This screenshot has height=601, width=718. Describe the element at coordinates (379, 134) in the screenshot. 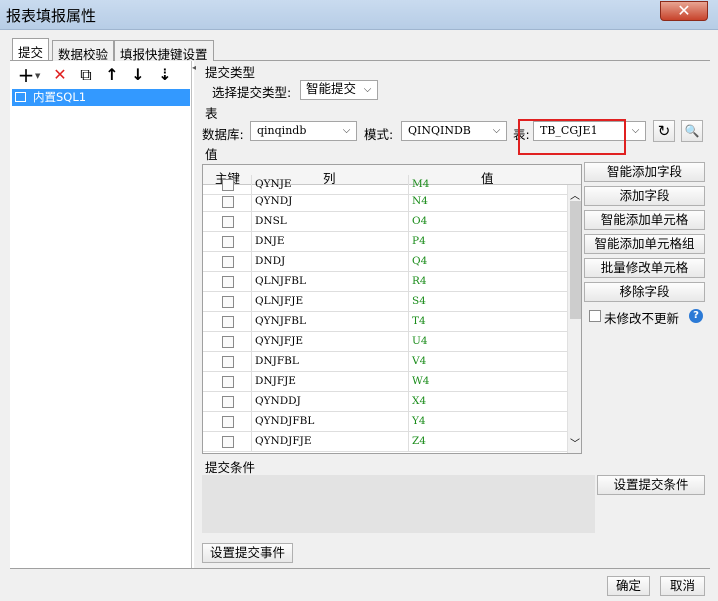

I see `schema-label: 模式:` at that location.